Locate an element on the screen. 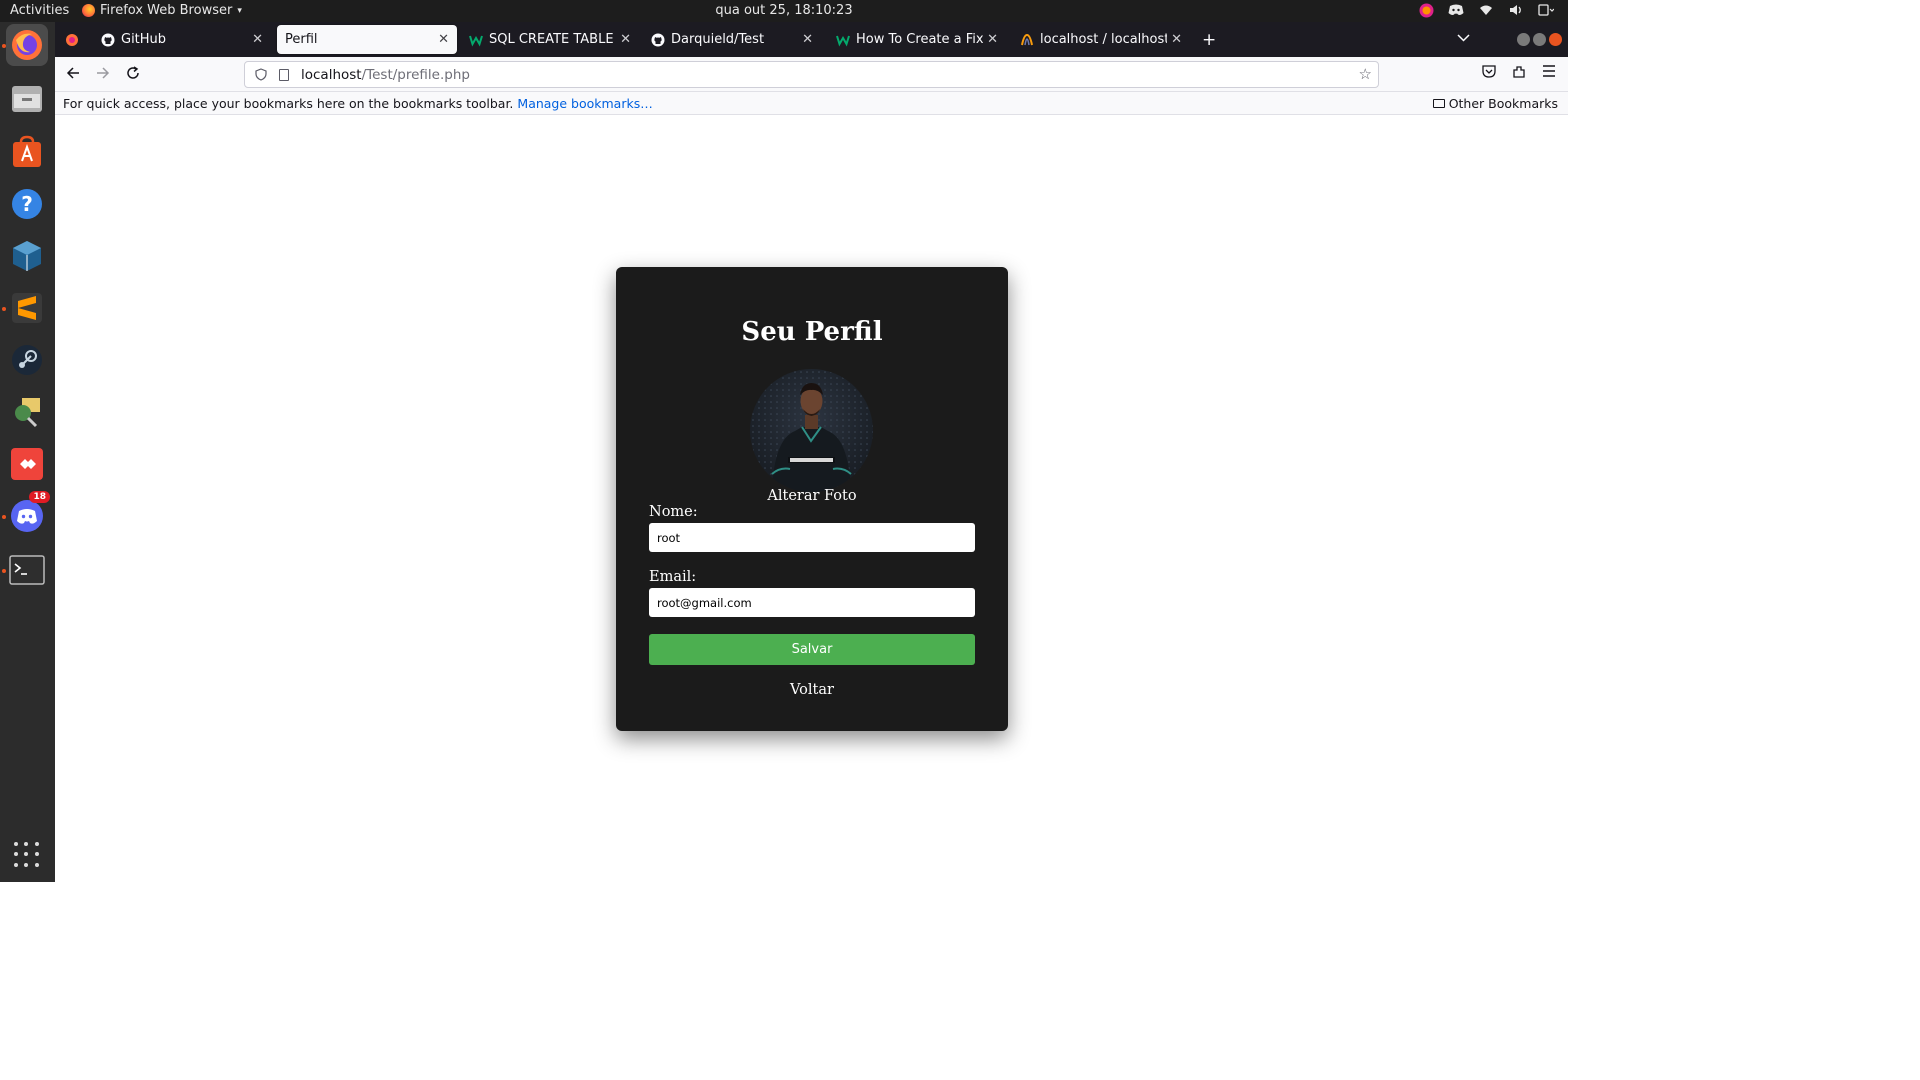  network-tool-icon is located at coordinates (27, 413).